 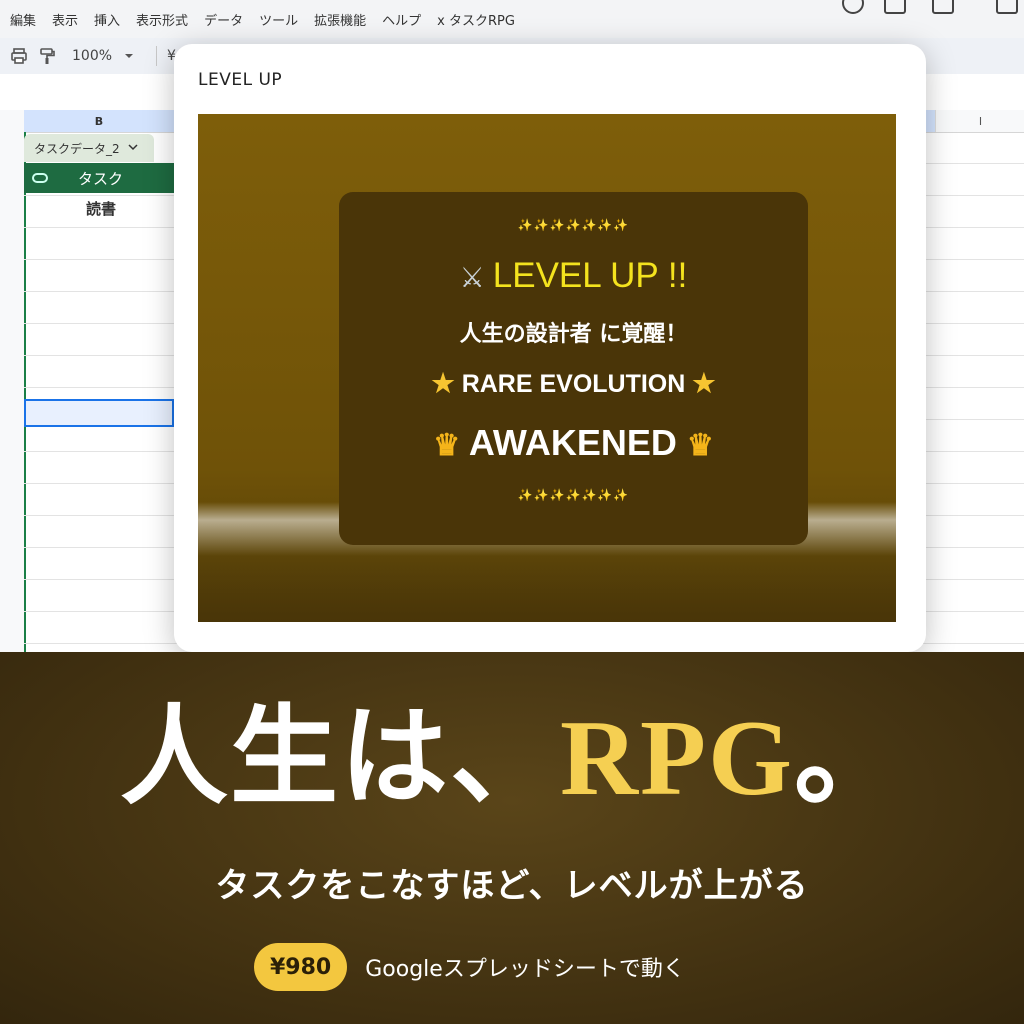 What do you see at coordinates (590, 275) in the screenshot?
I see `level-up-text: LEVEL UP !!` at bounding box center [590, 275].